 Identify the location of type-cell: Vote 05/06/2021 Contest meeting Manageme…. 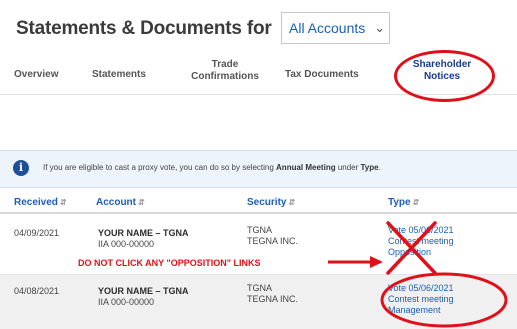
(421, 299).